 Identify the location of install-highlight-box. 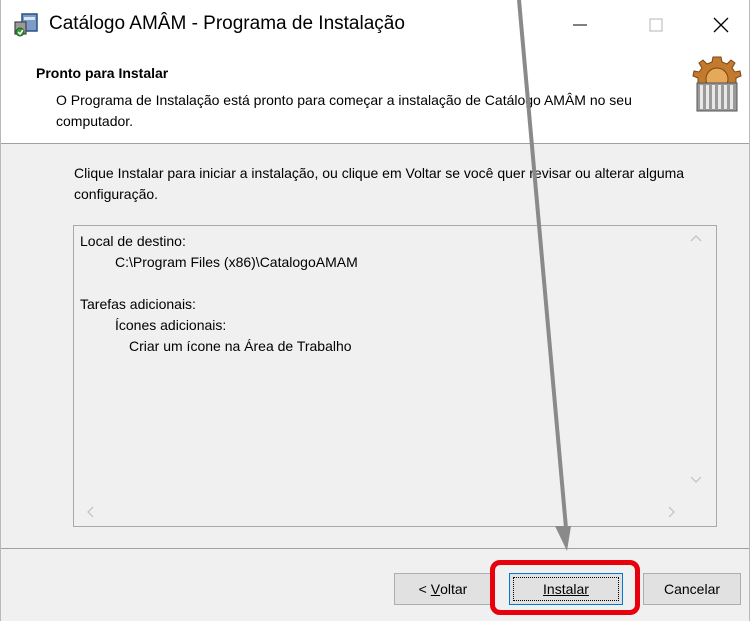
(565, 587).